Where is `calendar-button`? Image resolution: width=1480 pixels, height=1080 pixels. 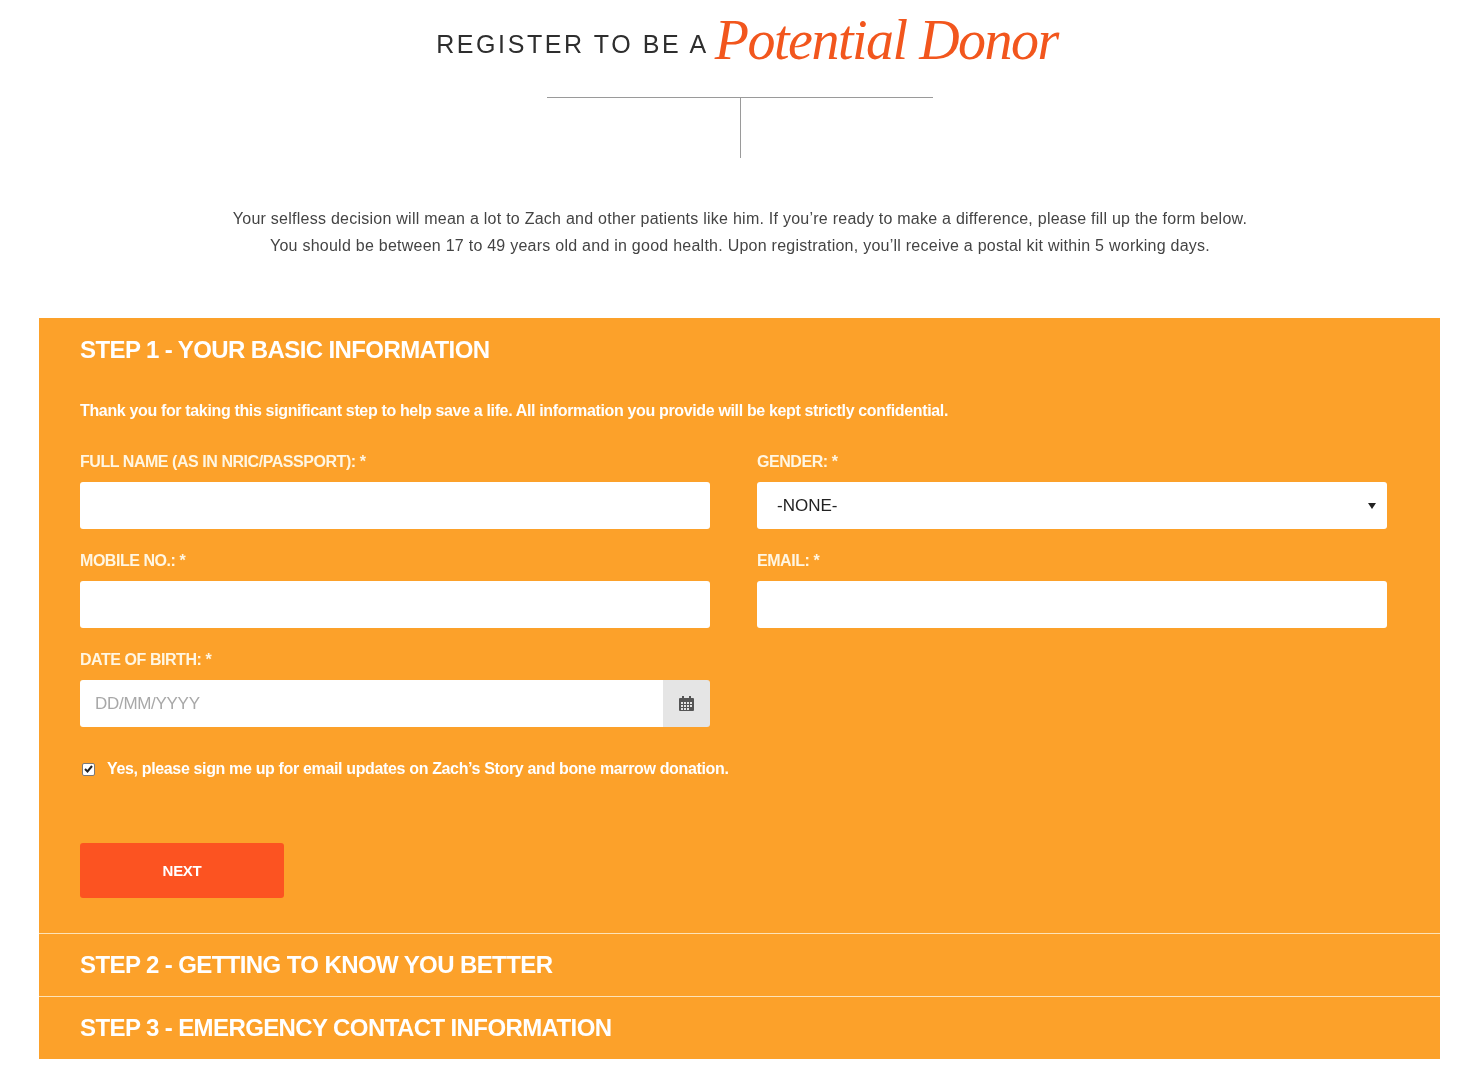 calendar-button is located at coordinates (686, 703).